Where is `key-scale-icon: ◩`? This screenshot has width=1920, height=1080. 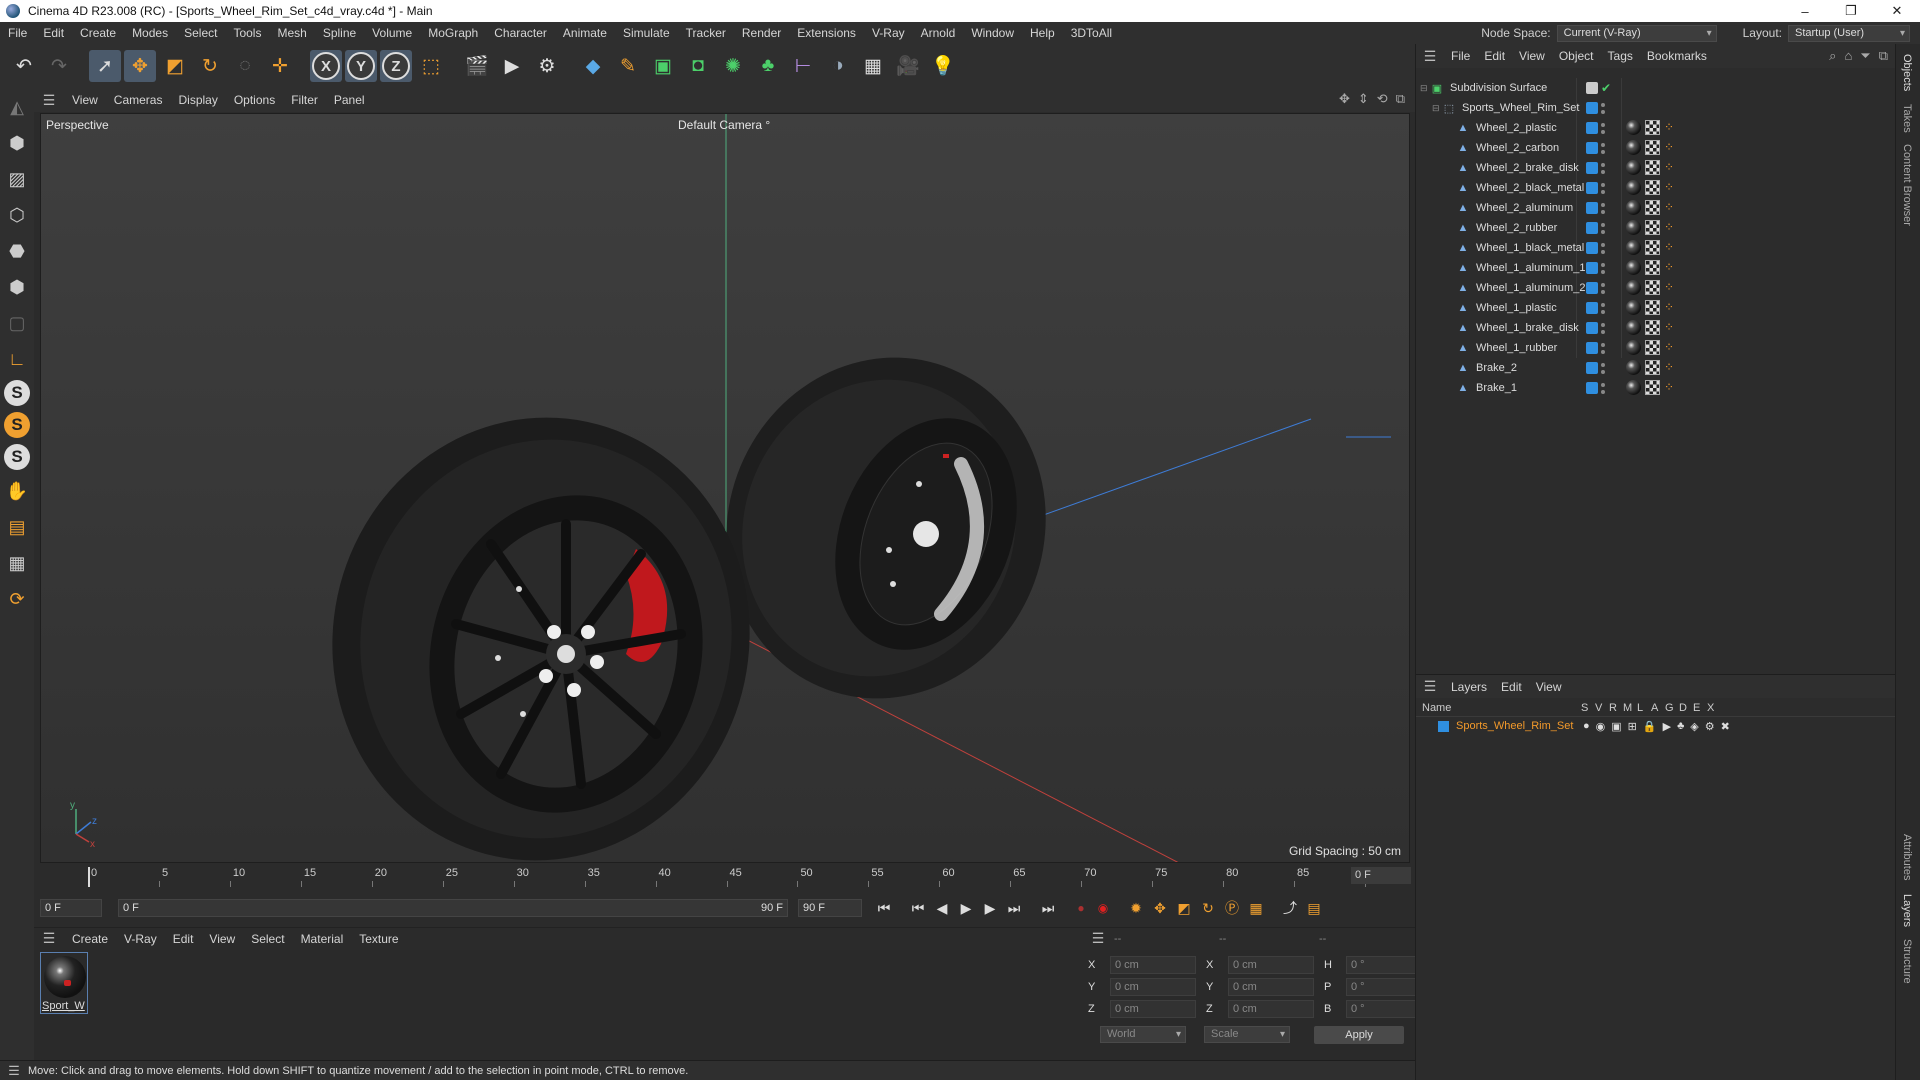 key-scale-icon: ◩ is located at coordinates (1184, 908).